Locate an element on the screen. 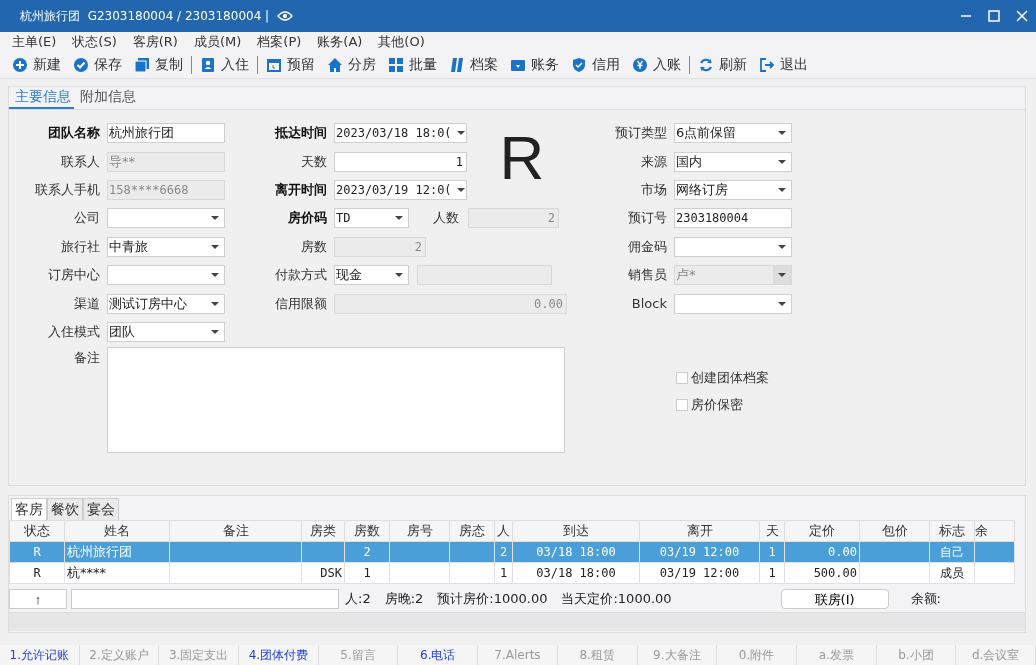 This screenshot has width=1036, height=665. toolbar-button: 账务 is located at coordinates (534, 65).